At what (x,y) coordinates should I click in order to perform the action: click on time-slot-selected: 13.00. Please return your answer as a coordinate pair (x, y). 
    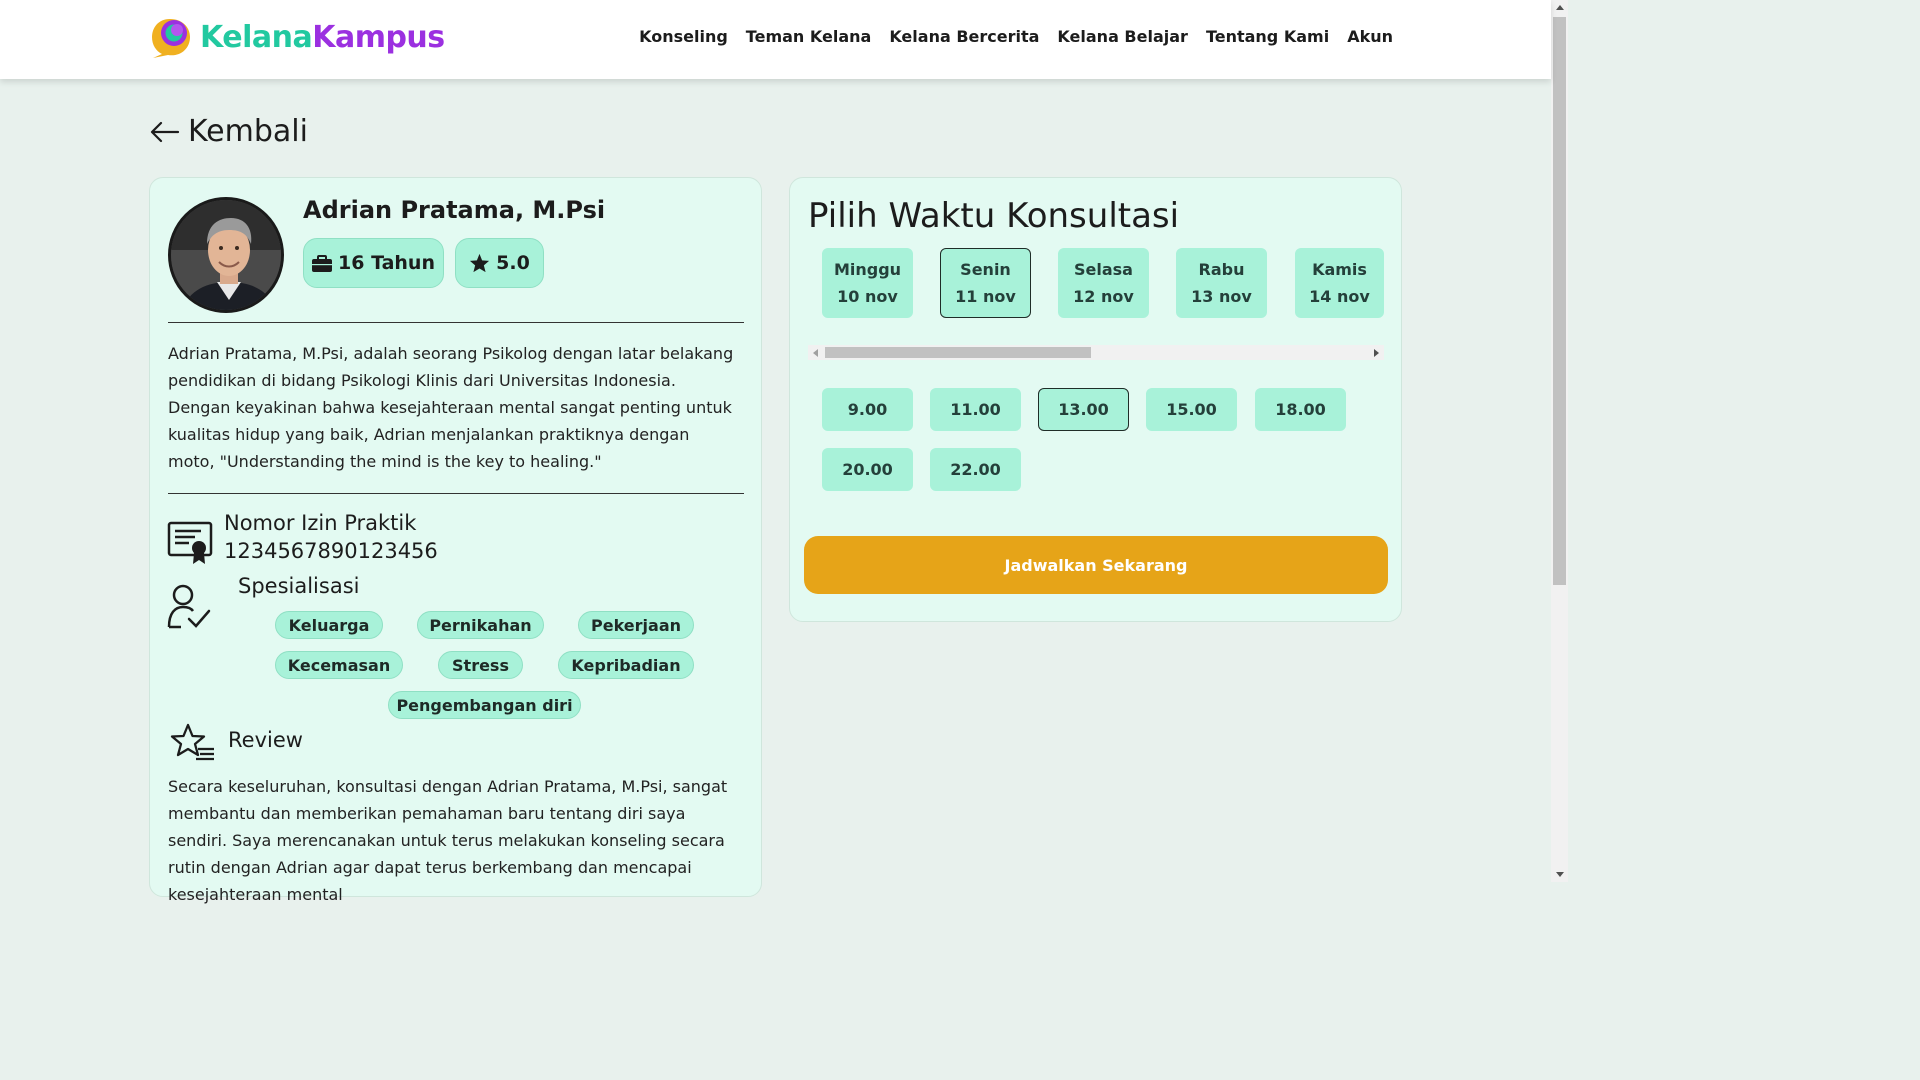
    Looking at the image, I should click on (1083, 409).